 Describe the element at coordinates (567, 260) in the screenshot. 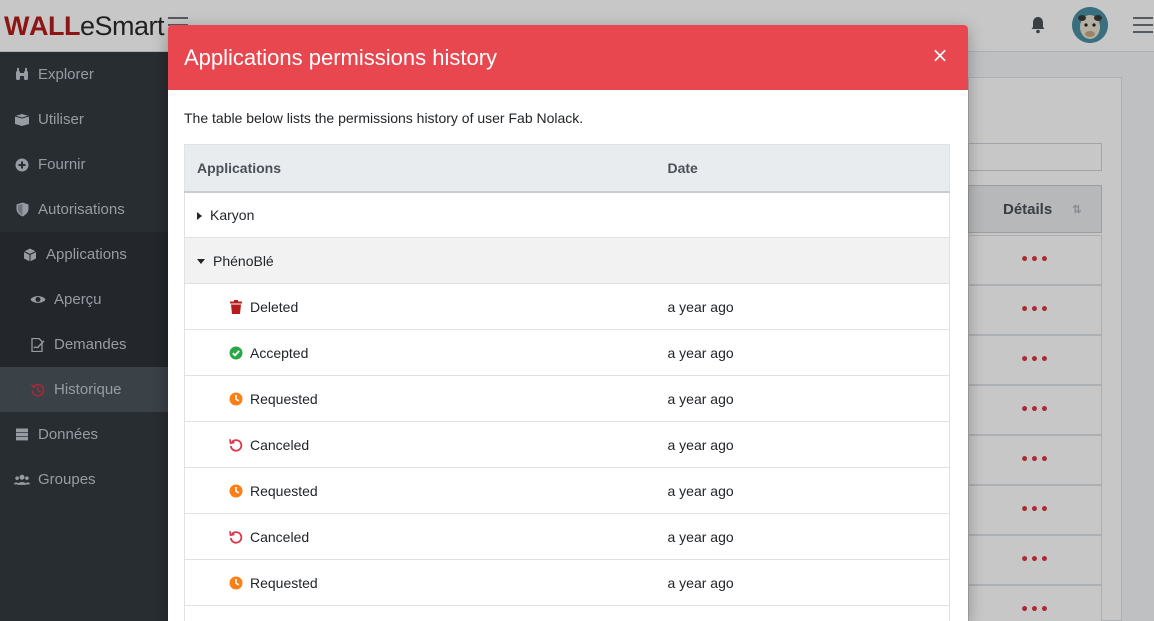

I see `group-row-phenoble: PhénoBlé` at that location.